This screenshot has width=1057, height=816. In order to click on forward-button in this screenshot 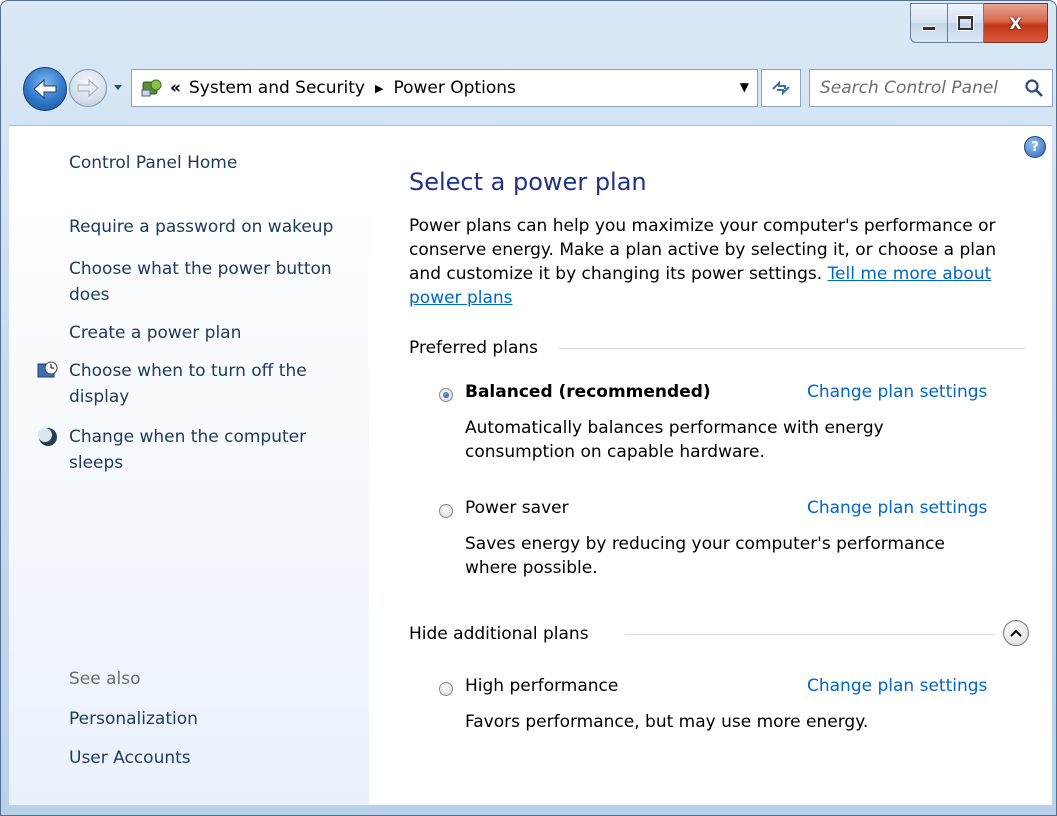, I will do `click(88, 88)`.